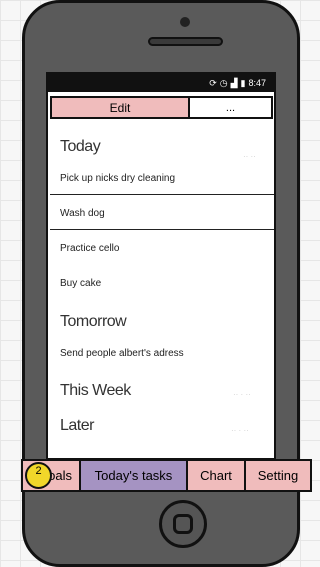 This screenshot has width=320, height=567. I want to click on battery-icon: ▮, so click(243, 83).